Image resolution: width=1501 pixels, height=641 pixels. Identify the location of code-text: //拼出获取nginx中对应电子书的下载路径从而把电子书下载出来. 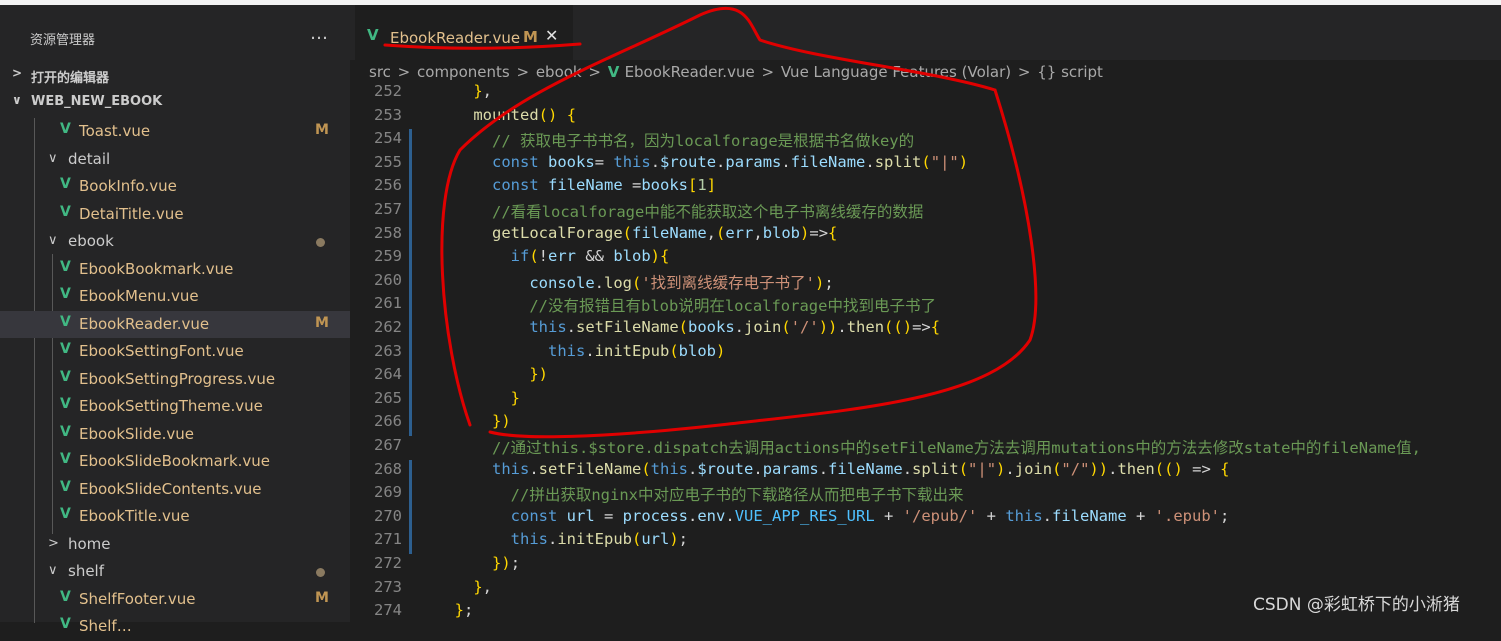
(737, 495).